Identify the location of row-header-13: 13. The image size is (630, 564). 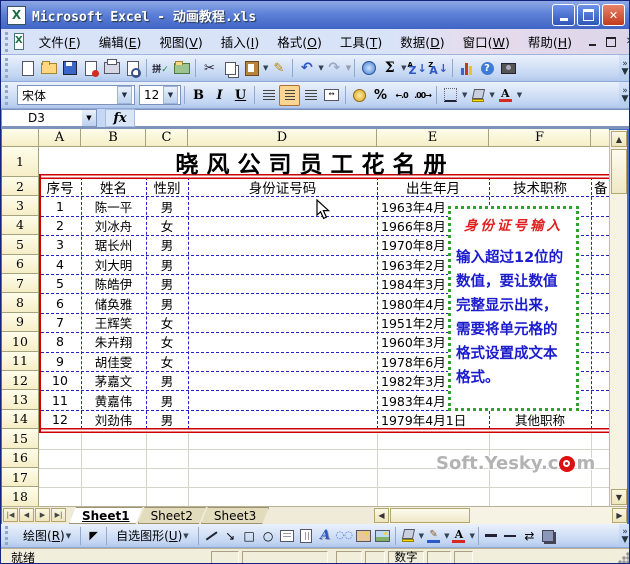
(20, 400).